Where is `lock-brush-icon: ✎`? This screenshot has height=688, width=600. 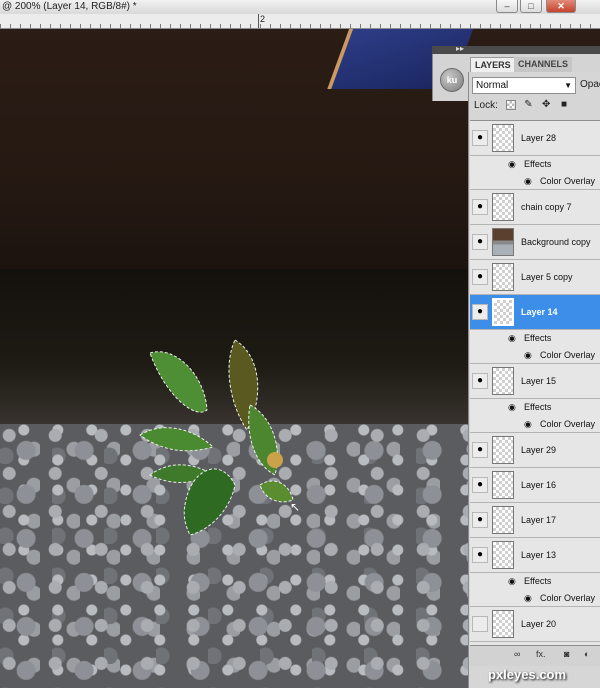 lock-brush-icon: ✎ is located at coordinates (528, 105).